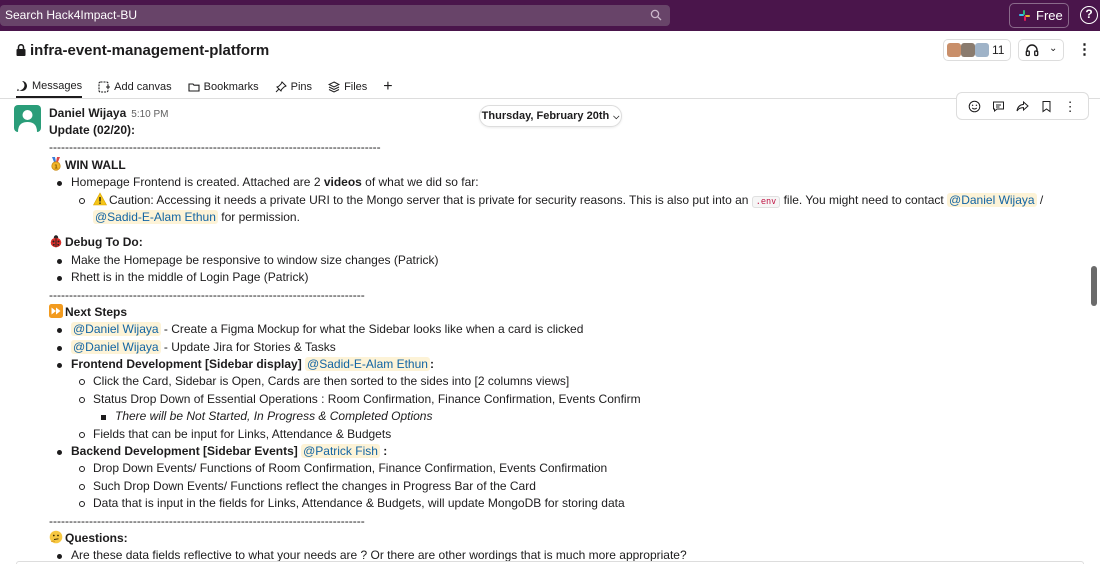 The image size is (1100, 565). I want to click on ladybug-icon, so click(56, 241).